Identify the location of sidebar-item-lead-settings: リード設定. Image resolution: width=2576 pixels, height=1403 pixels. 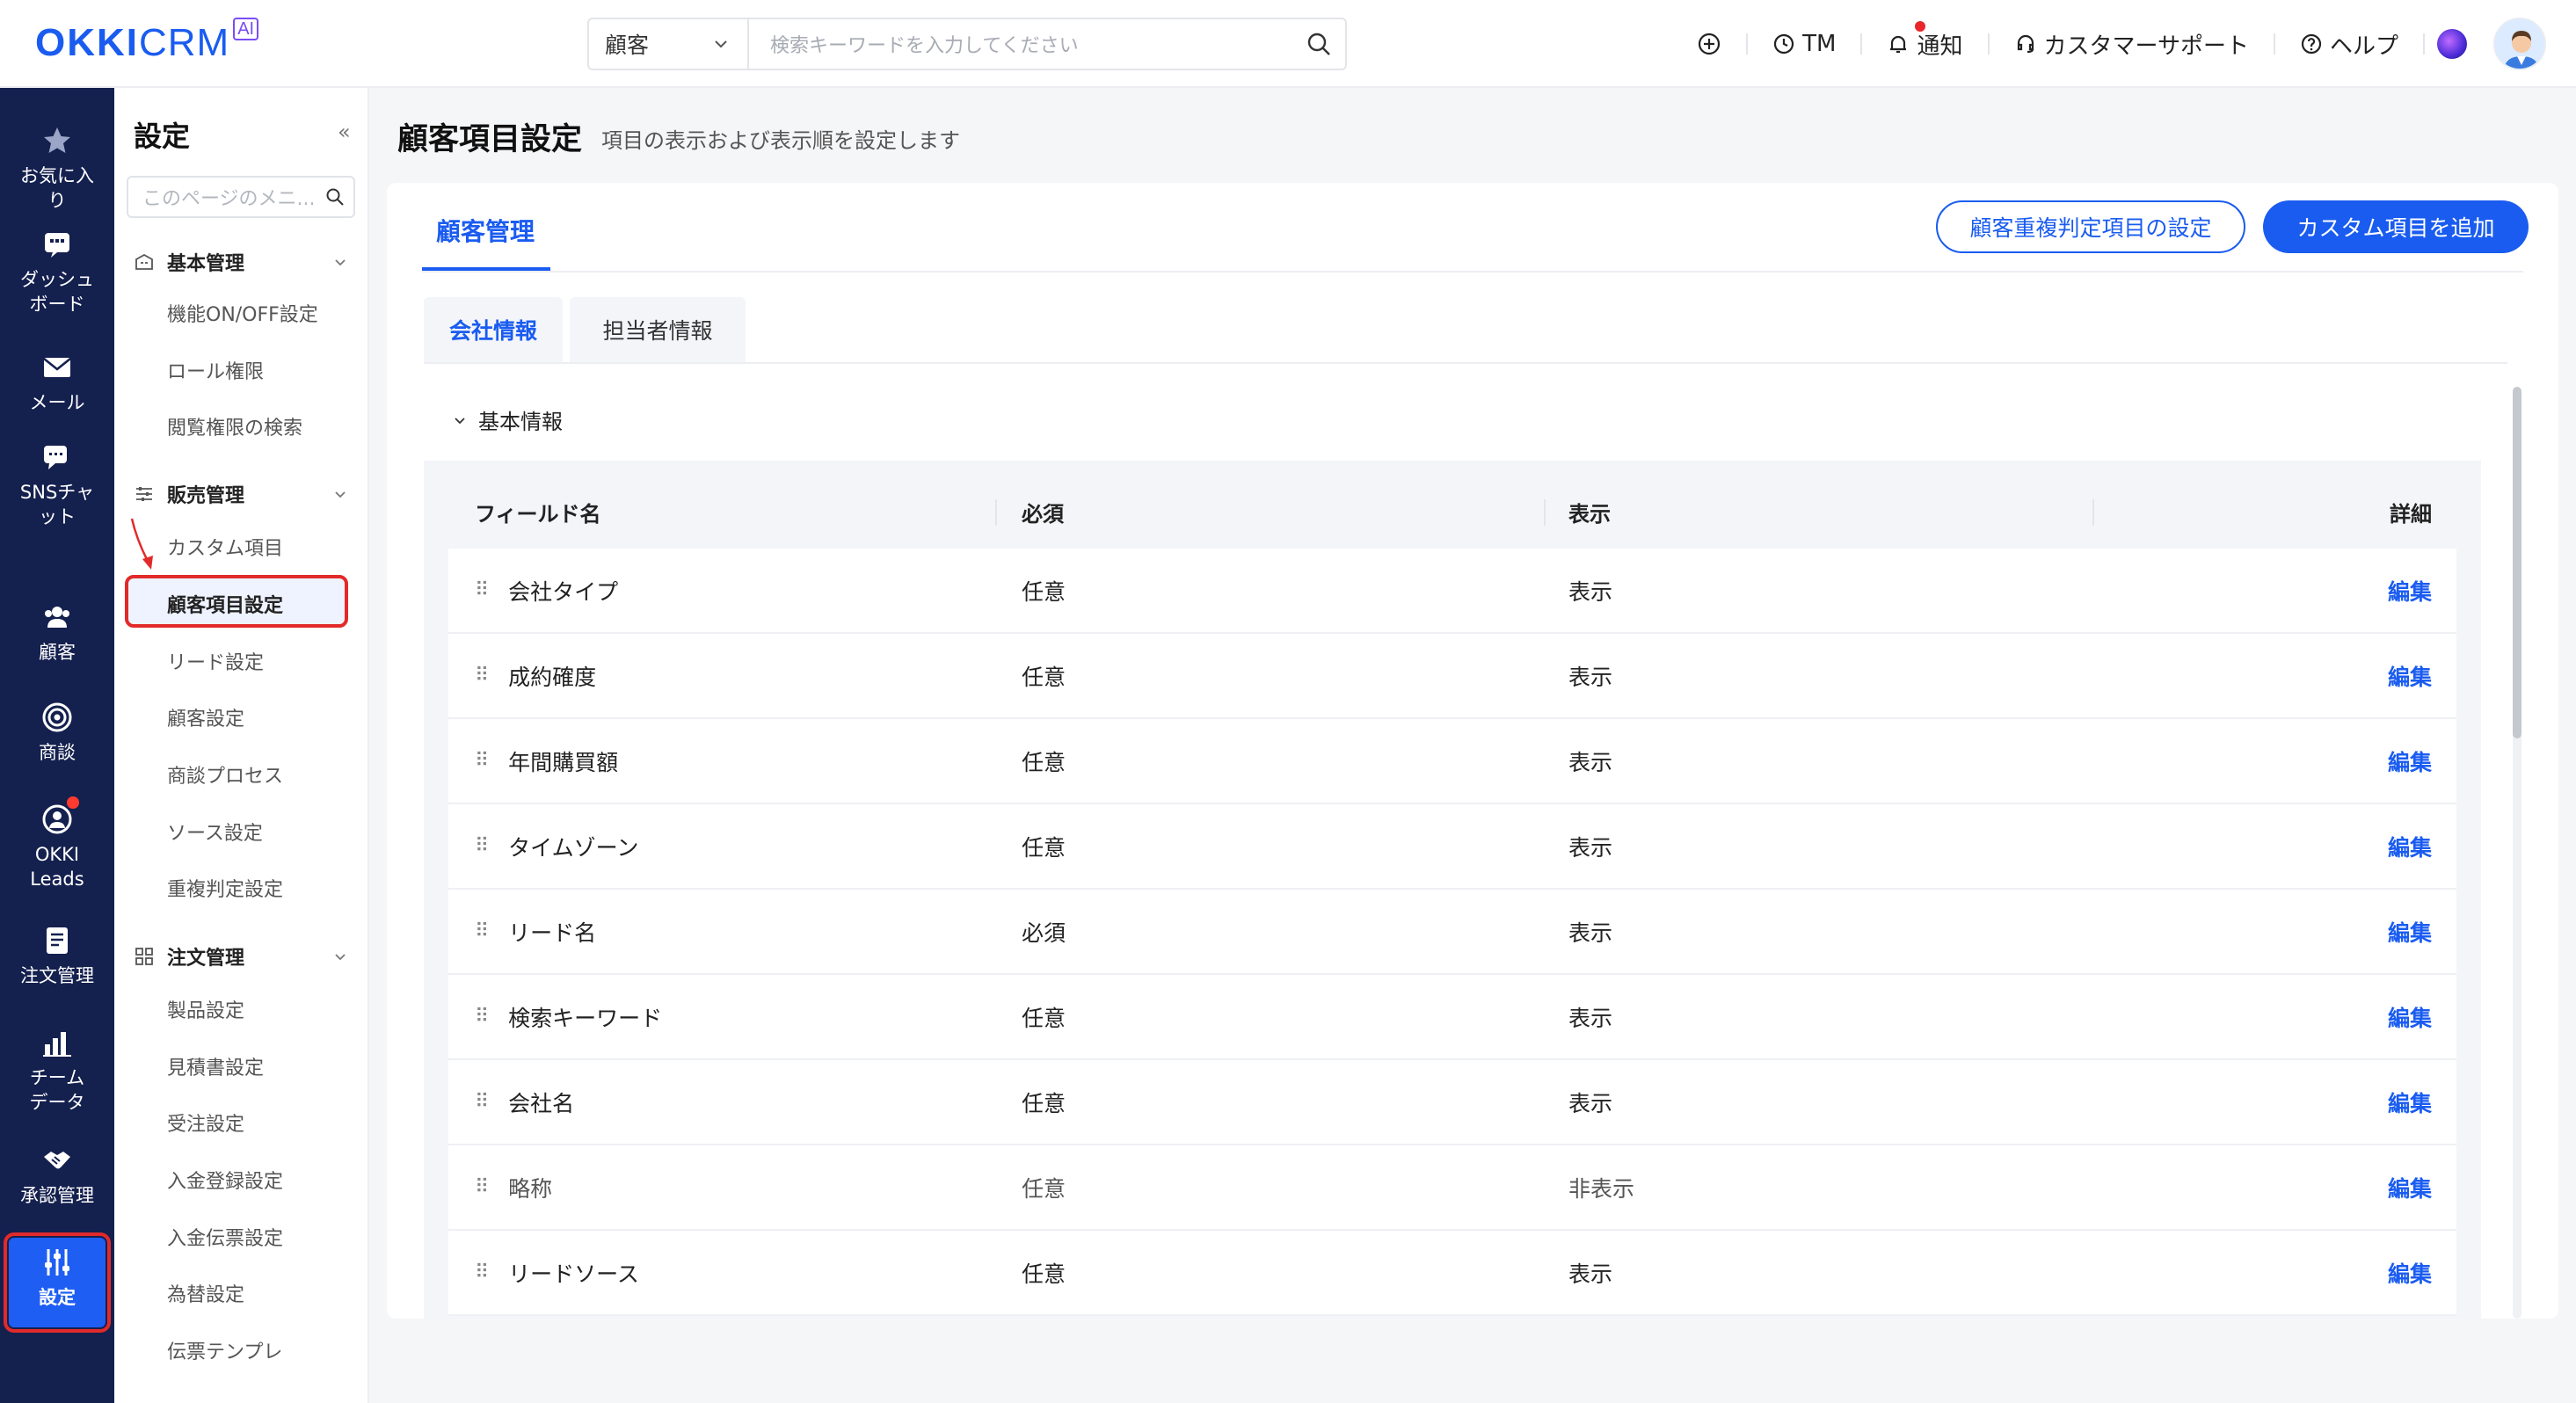
(215, 661).